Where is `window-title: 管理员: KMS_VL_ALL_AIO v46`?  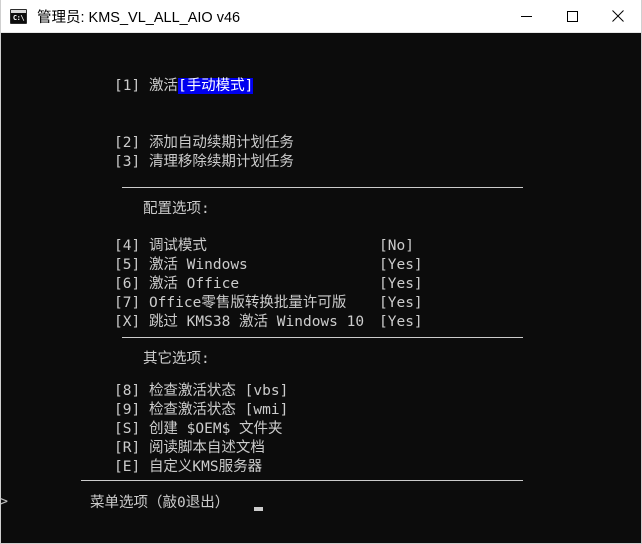
window-title: 管理员: KMS_VL_ALL_AIO v46 is located at coordinates (139, 17).